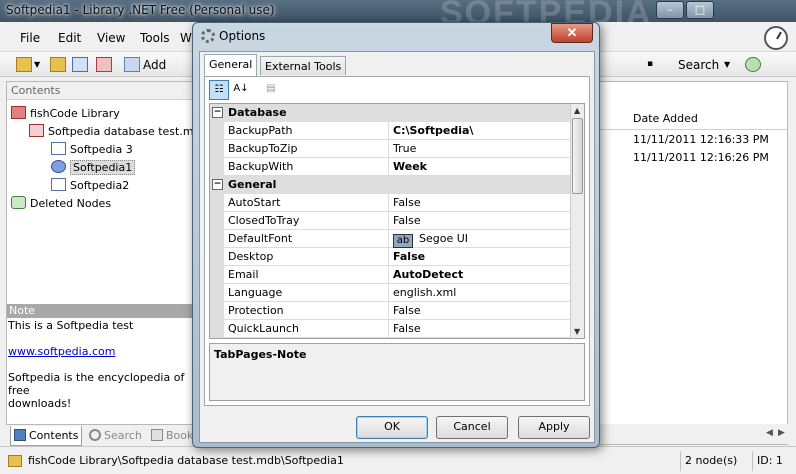  What do you see at coordinates (391, 113) in the screenshot?
I see `property-category-database: − Database` at bounding box center [391, 113].